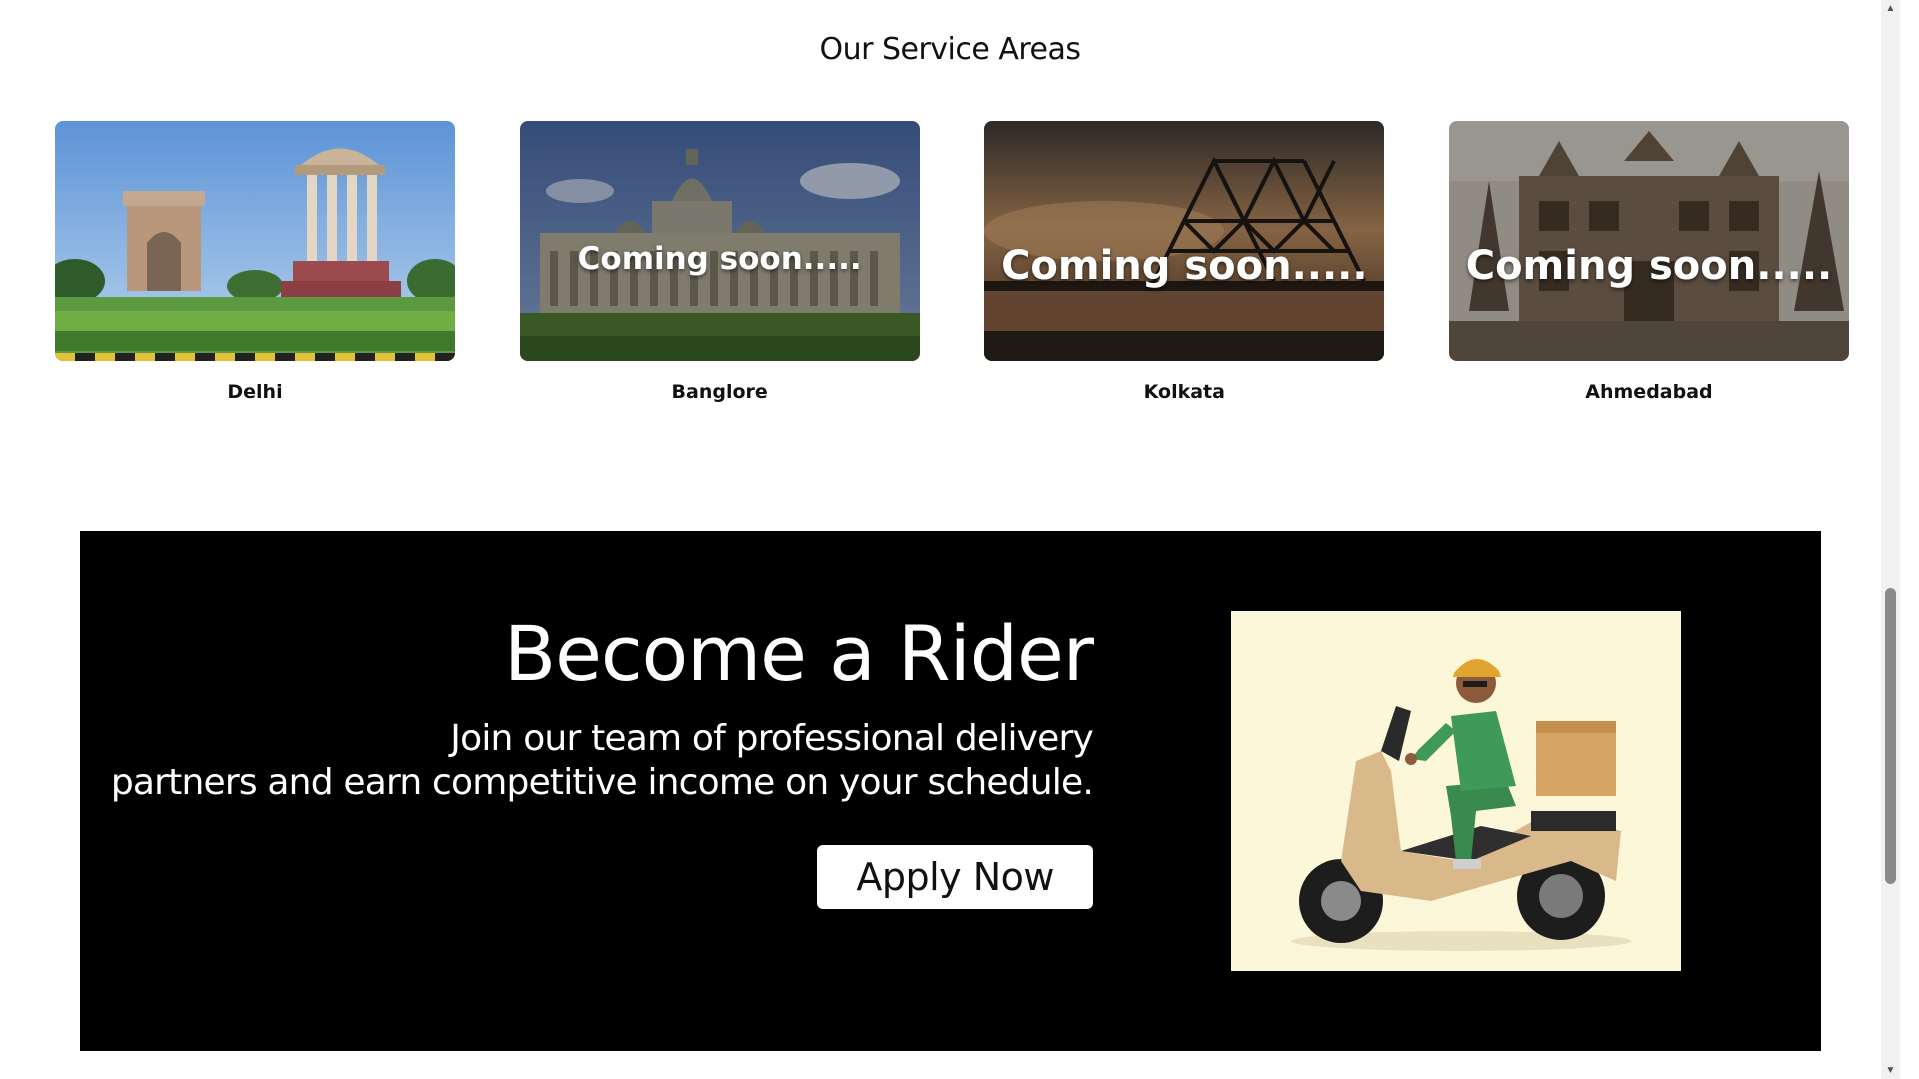  What do you see at coordinates (1890, 539) in the screenshot?
I see `vertical-scrollbar: ▲ ▼` at bounding box center [1890, 539].